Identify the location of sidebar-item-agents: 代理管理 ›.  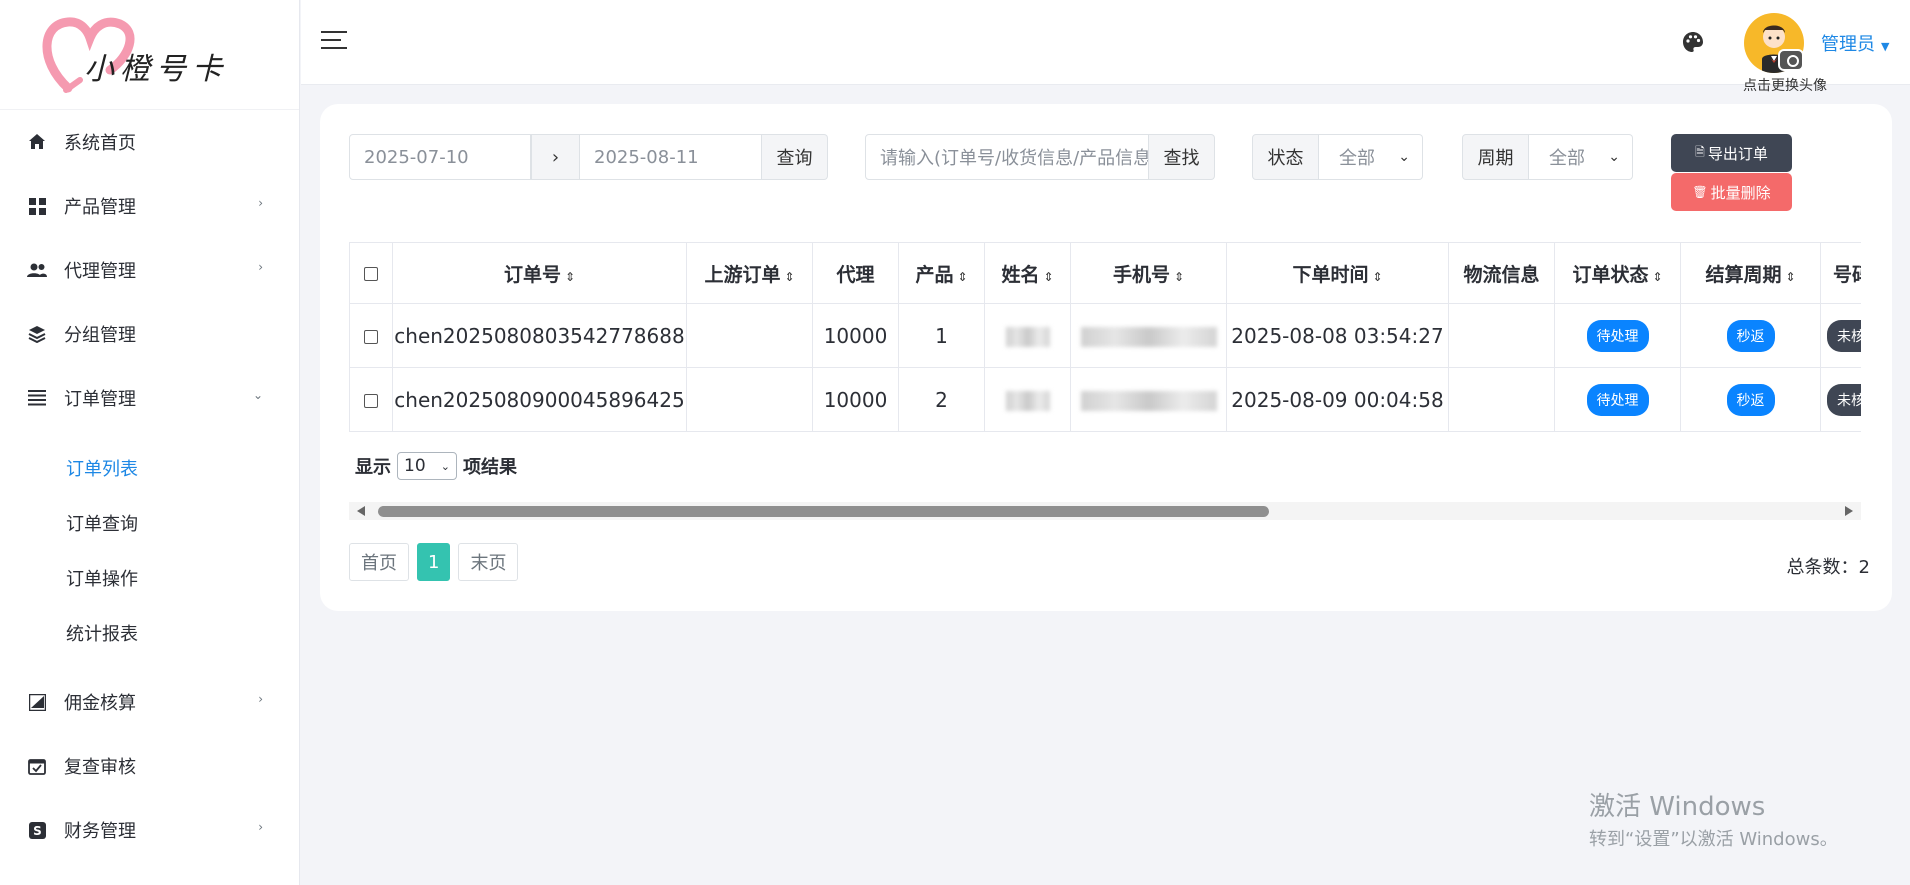
(149, 270).